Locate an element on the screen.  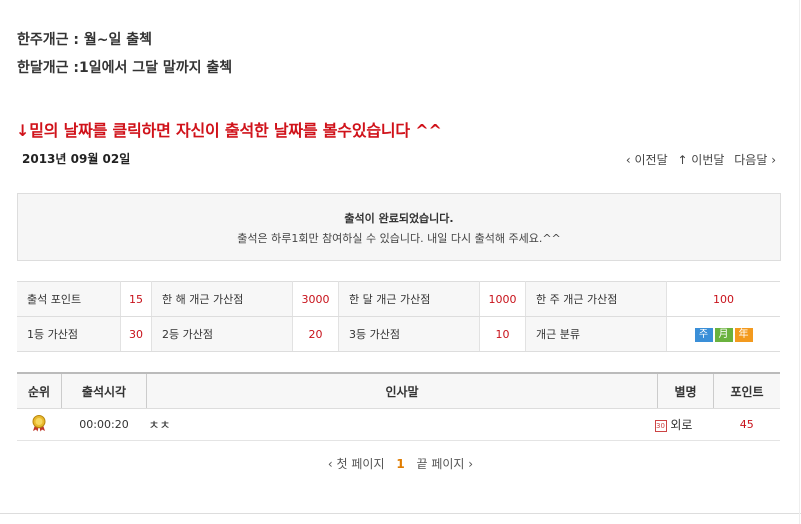
points-label: 개근 분류 is located at coordinates (596, 334).